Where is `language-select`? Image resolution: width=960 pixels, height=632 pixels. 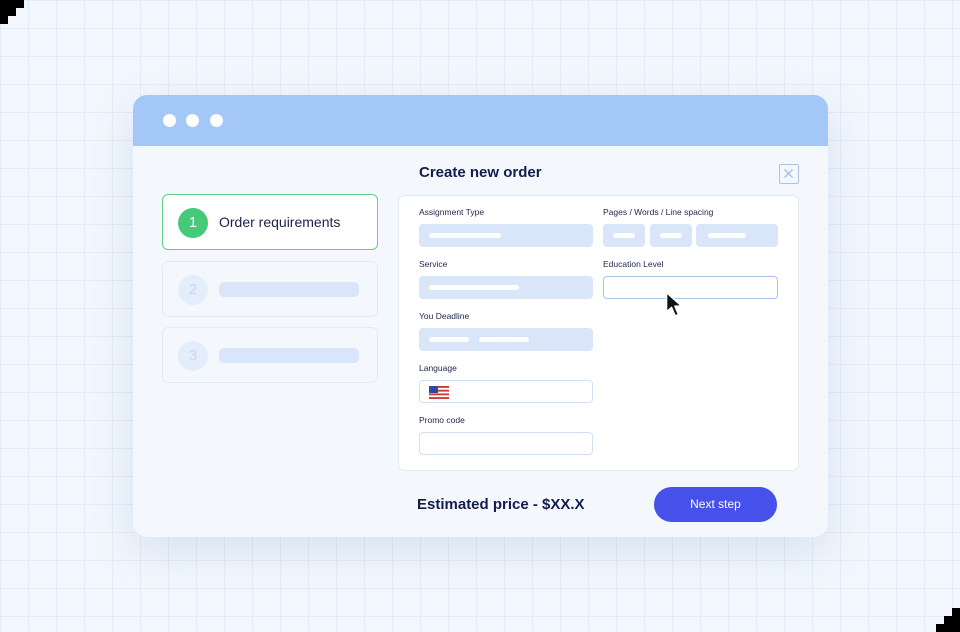 language-select is located at coordinates (506, 391).